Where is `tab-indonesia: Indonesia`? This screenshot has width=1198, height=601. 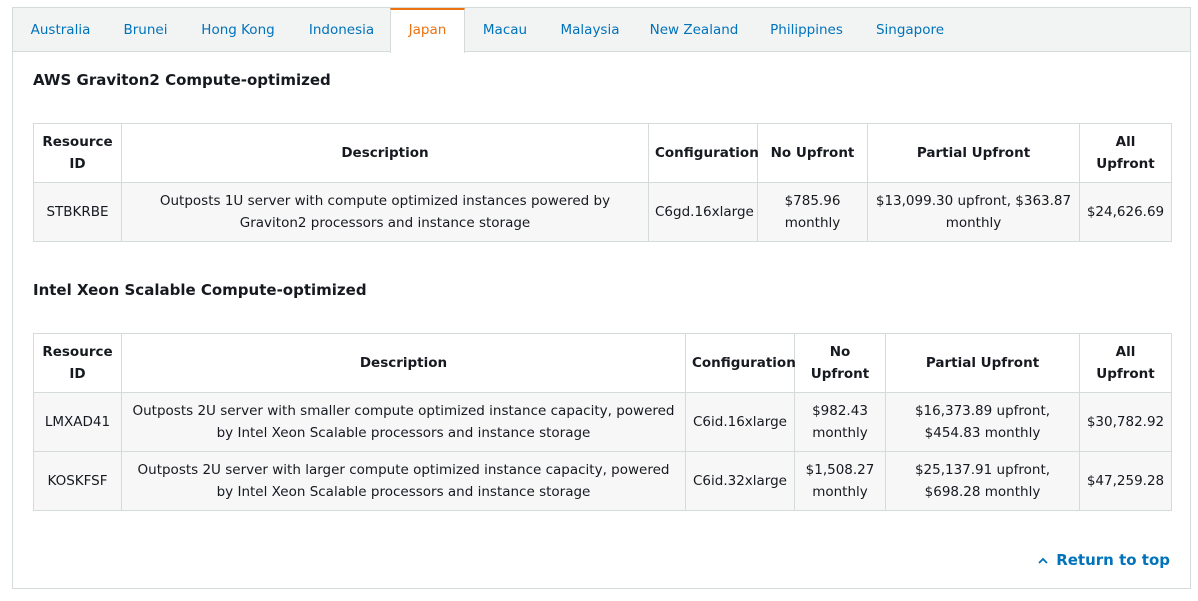
tab-indonesia: Indonesia is located at coordinates (341, 30).